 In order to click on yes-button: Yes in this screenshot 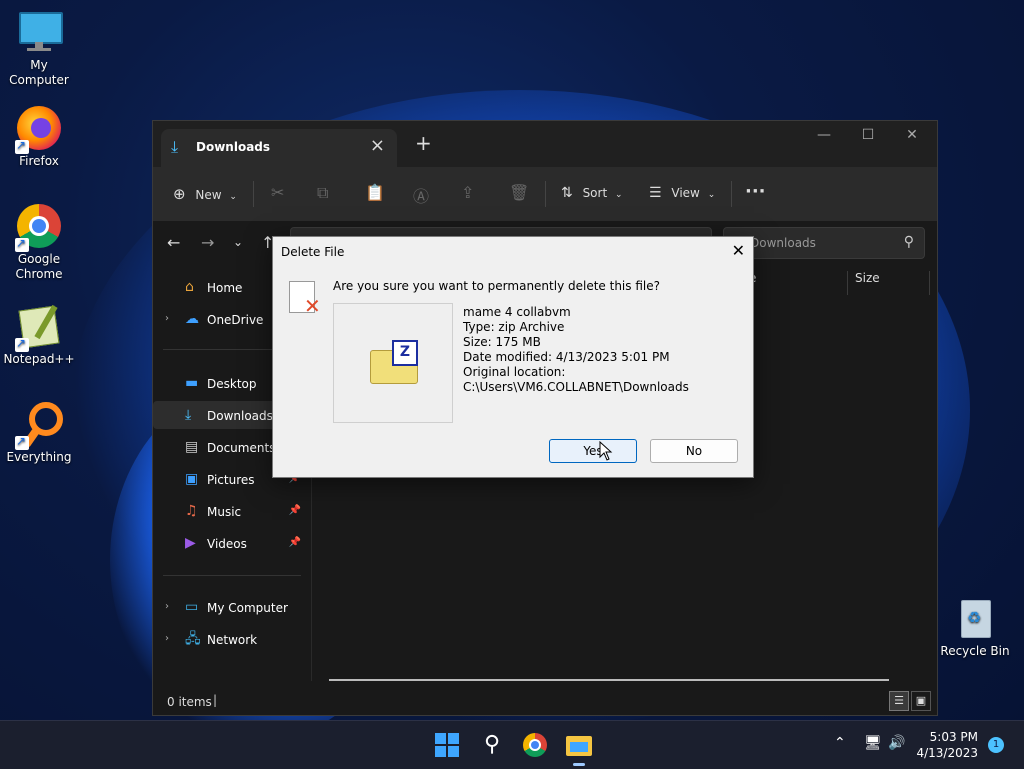, I will do `click(593, 451)`.